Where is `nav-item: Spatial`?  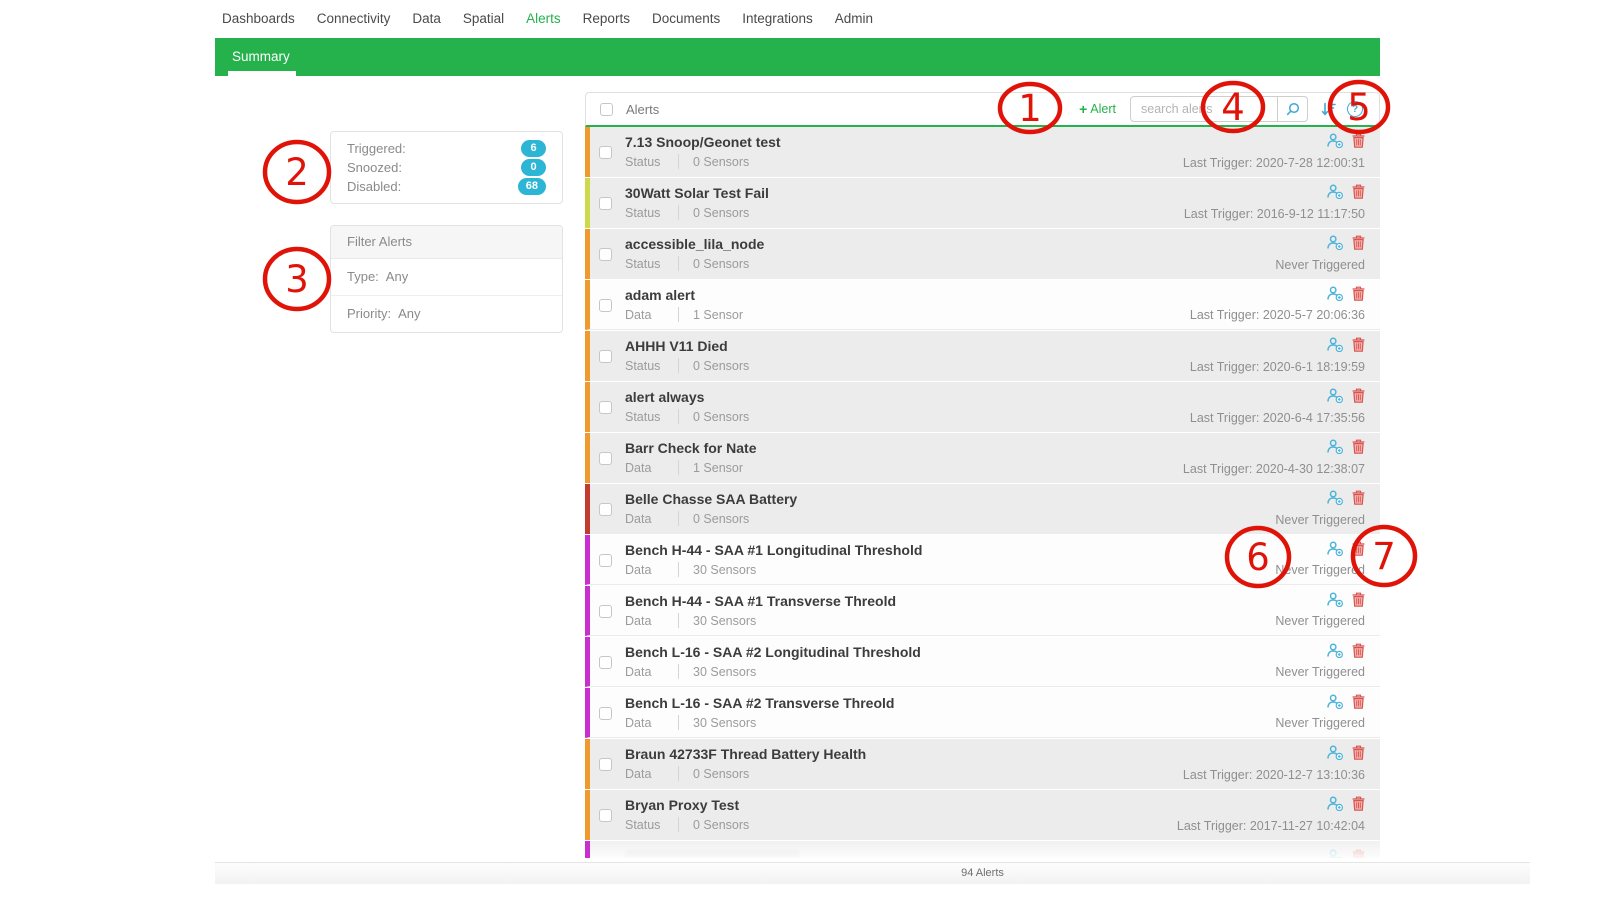
nav-item: Spatial is located at coordinates (483, 18).